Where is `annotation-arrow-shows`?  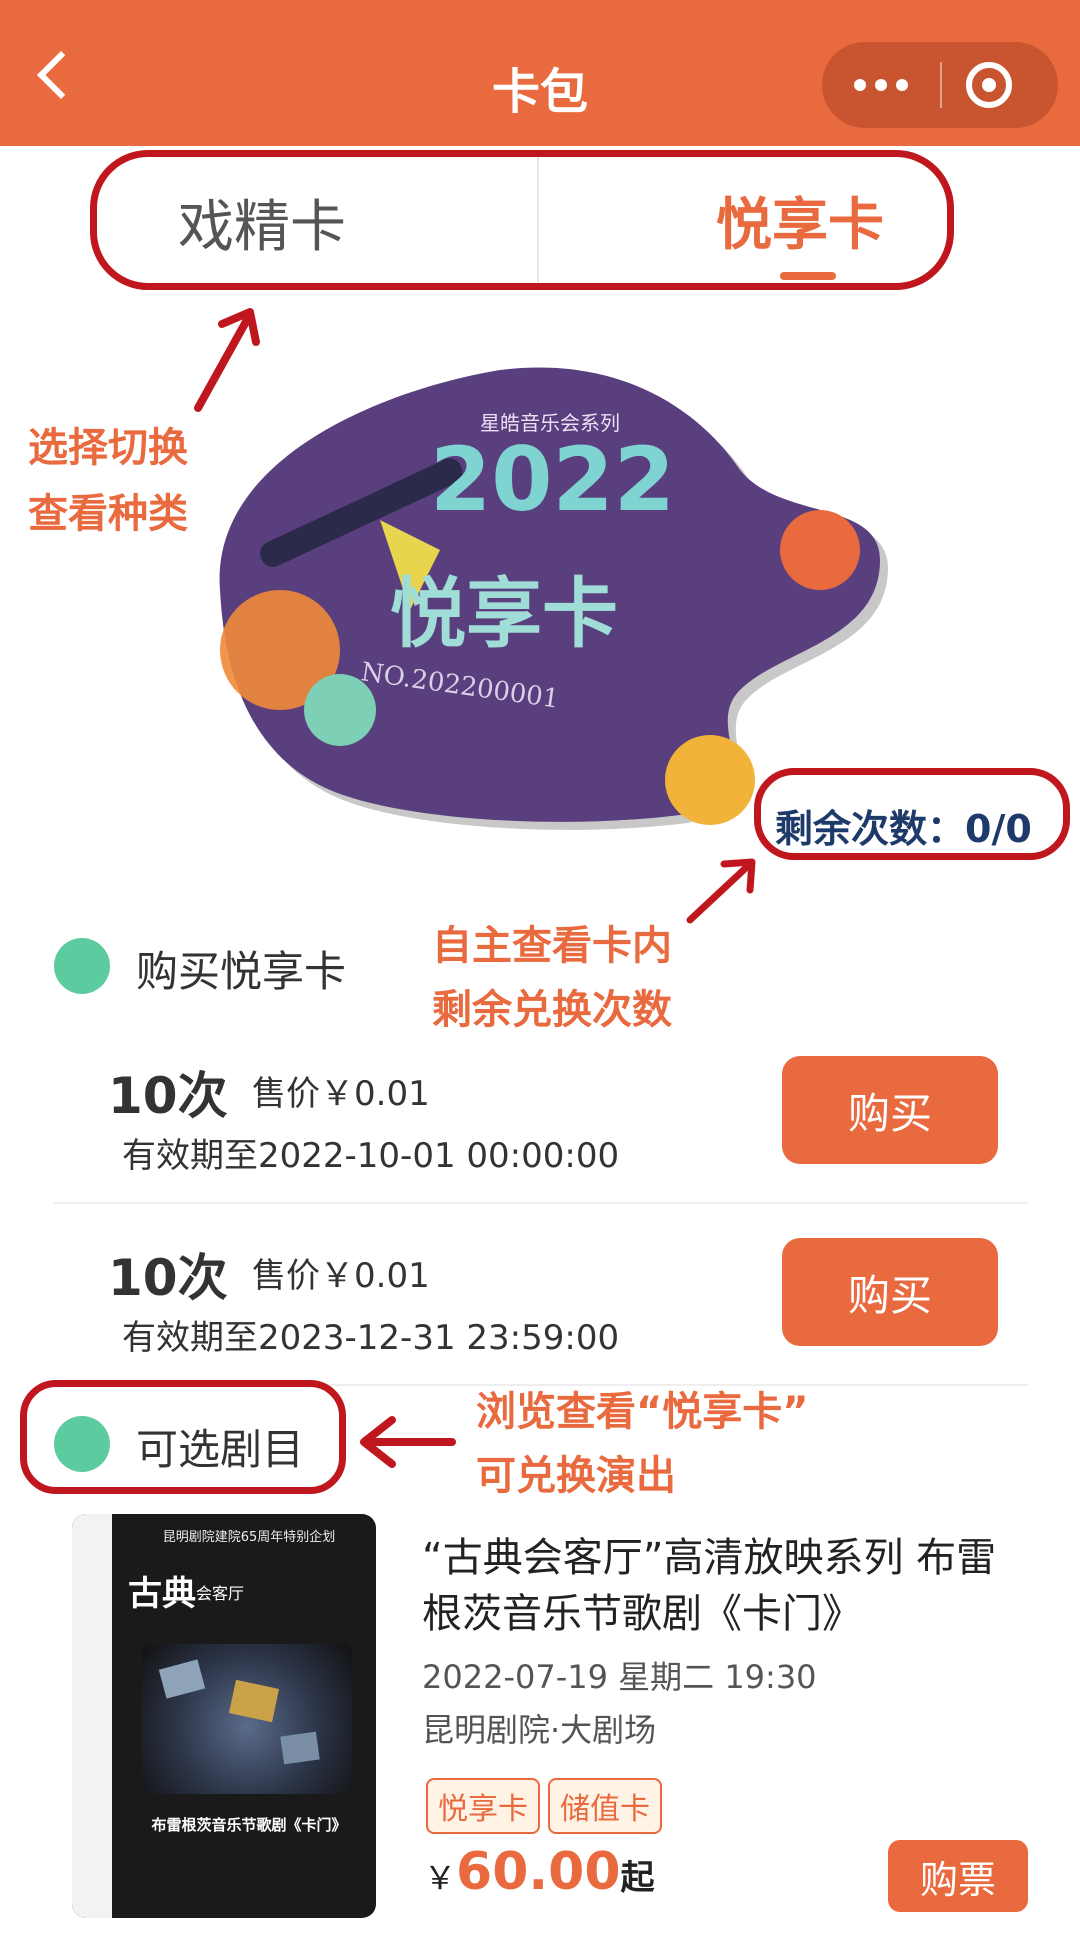 annotation-arrow-shows is located at coordinates (408, 1442).